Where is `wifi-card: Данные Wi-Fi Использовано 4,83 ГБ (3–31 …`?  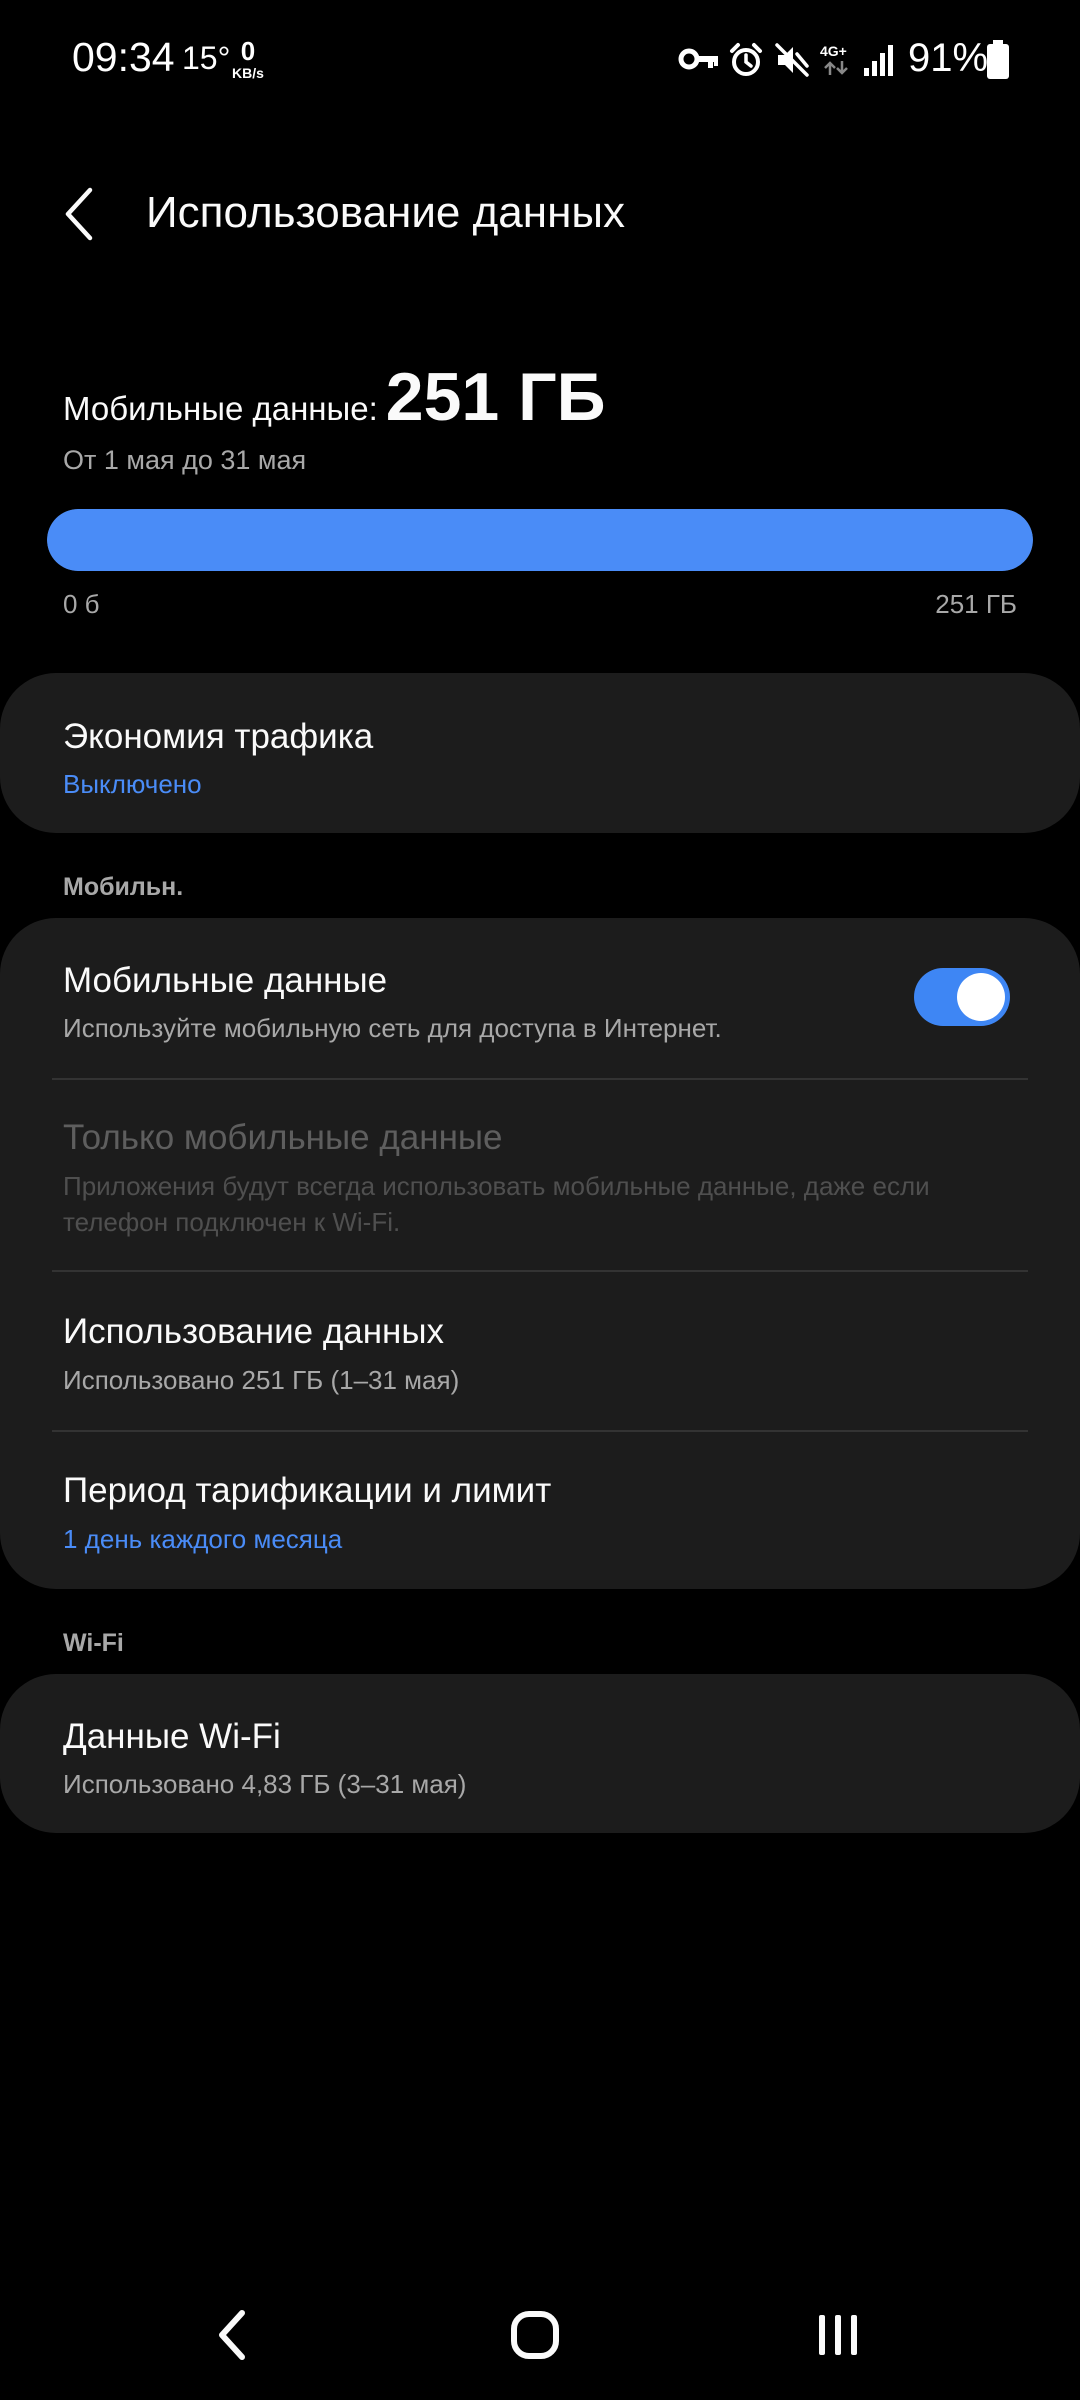 wifi-card: Данные Wi-Fi Использовано 4,83 ГБ (3–31 … is located at coordinates (540, 1753).